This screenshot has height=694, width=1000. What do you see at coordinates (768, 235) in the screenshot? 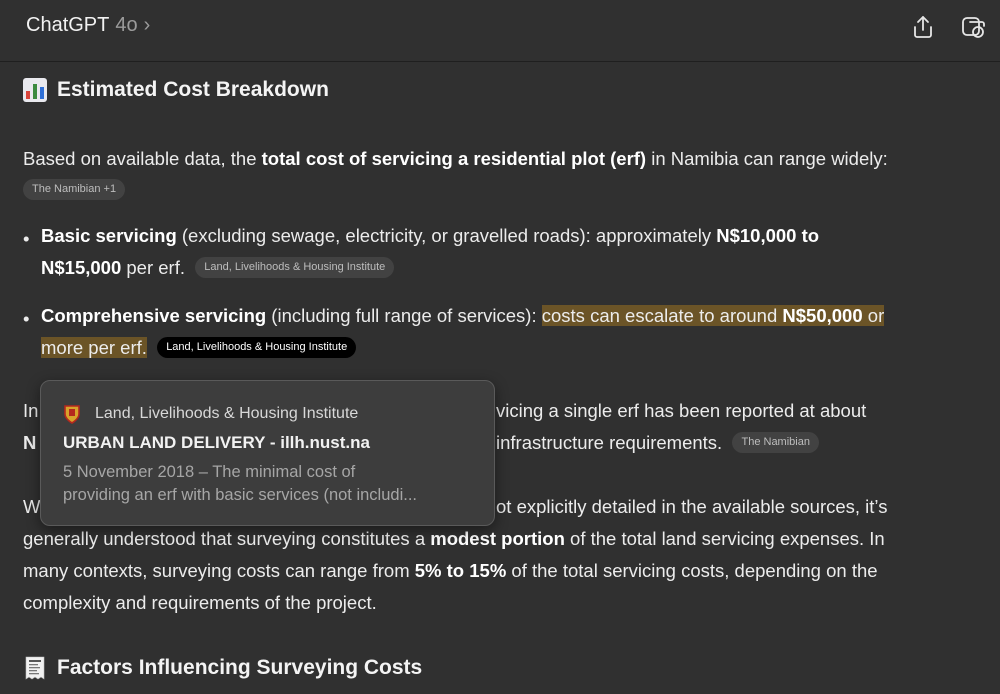
I see `bullet-basic-amount: N$10,000 to` at bounding box center [768, 235].